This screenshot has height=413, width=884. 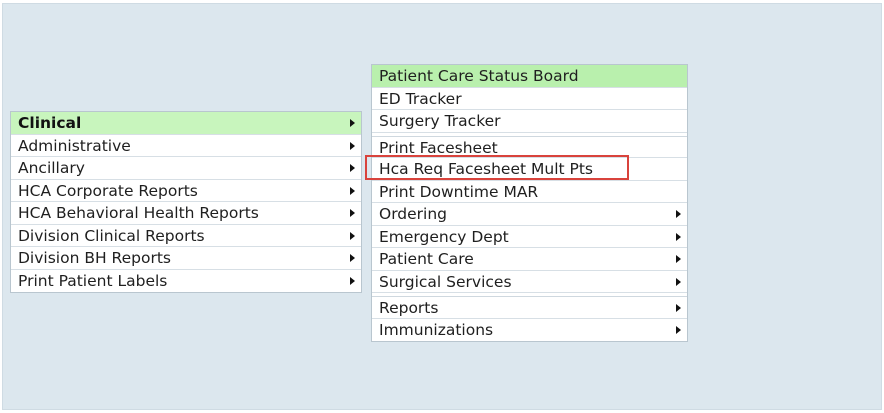 What do you see at coordinates (486, 169) in the screenshot?
I see `menu-item-label: Hca Req Facesheet Mult Pts` at bounding box center [486, 169].